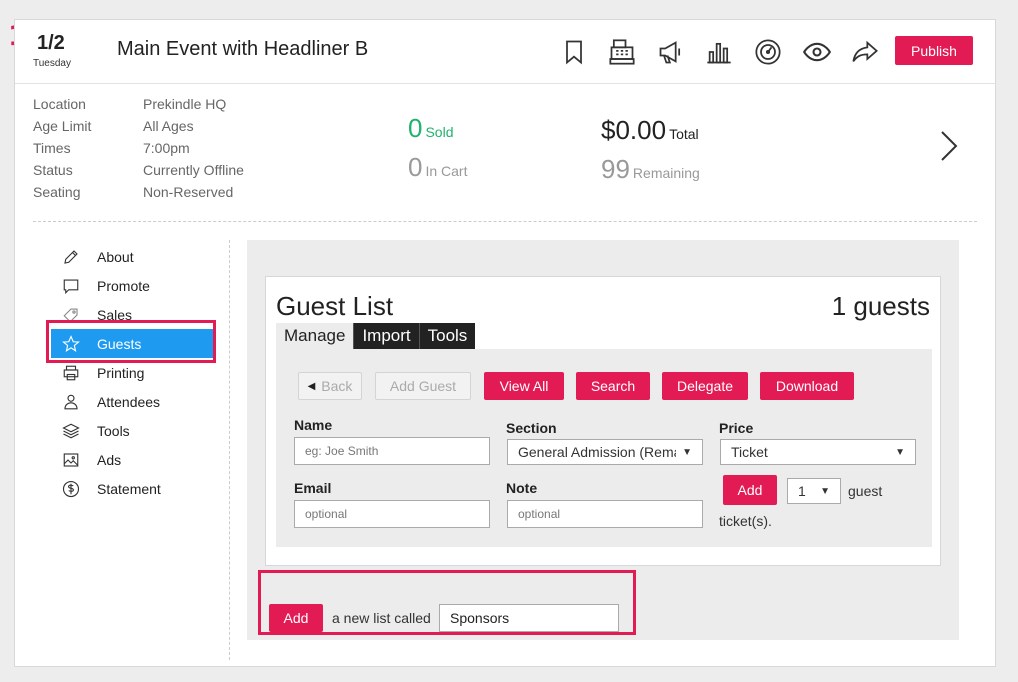 This screenshot has height=682, width=1018. What do you see at coordinates (802, 491) in the screenshot?
I see `quantity-value: 1` at bounding box center [802, 491].